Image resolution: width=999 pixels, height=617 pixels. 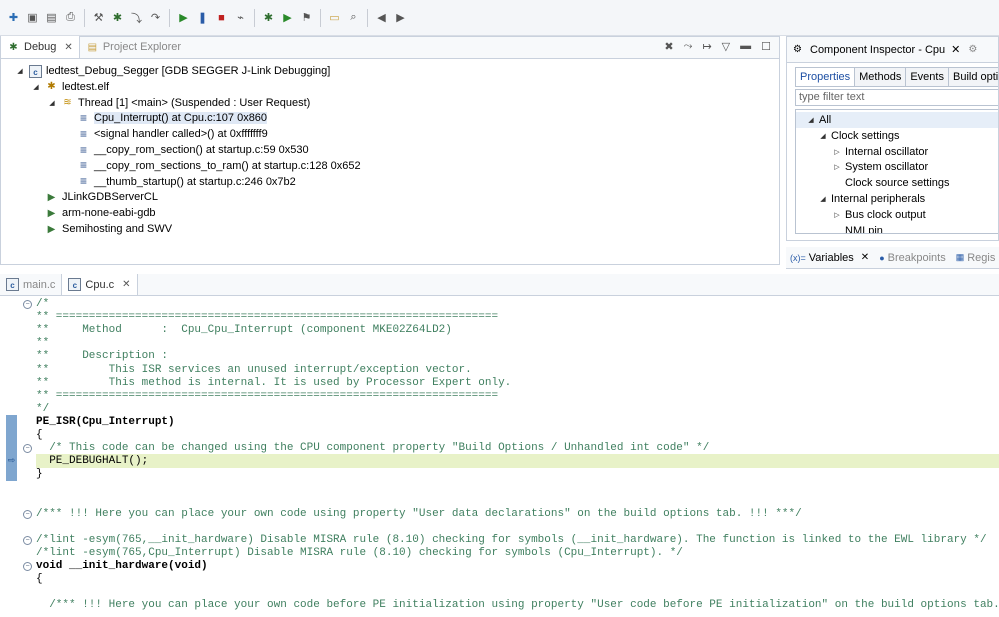 I want to click on debug-tree-row: ▶ Semihosting and SWV, so click(x=101, y=229).